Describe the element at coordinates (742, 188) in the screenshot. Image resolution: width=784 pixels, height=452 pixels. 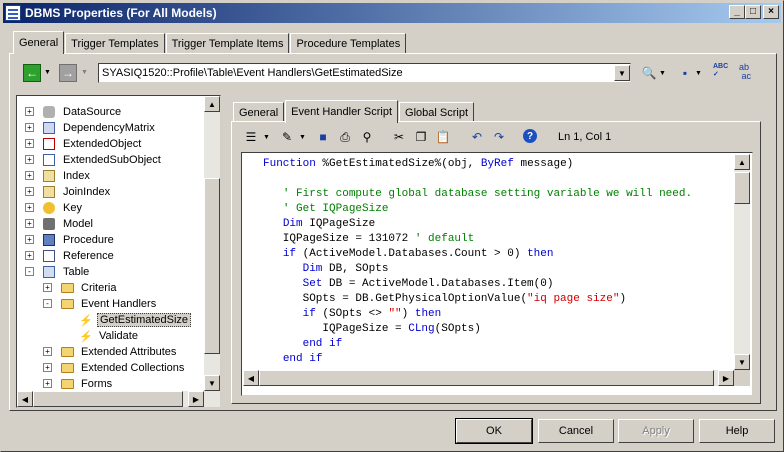
I see `code-vscroll-thumb` at that location.